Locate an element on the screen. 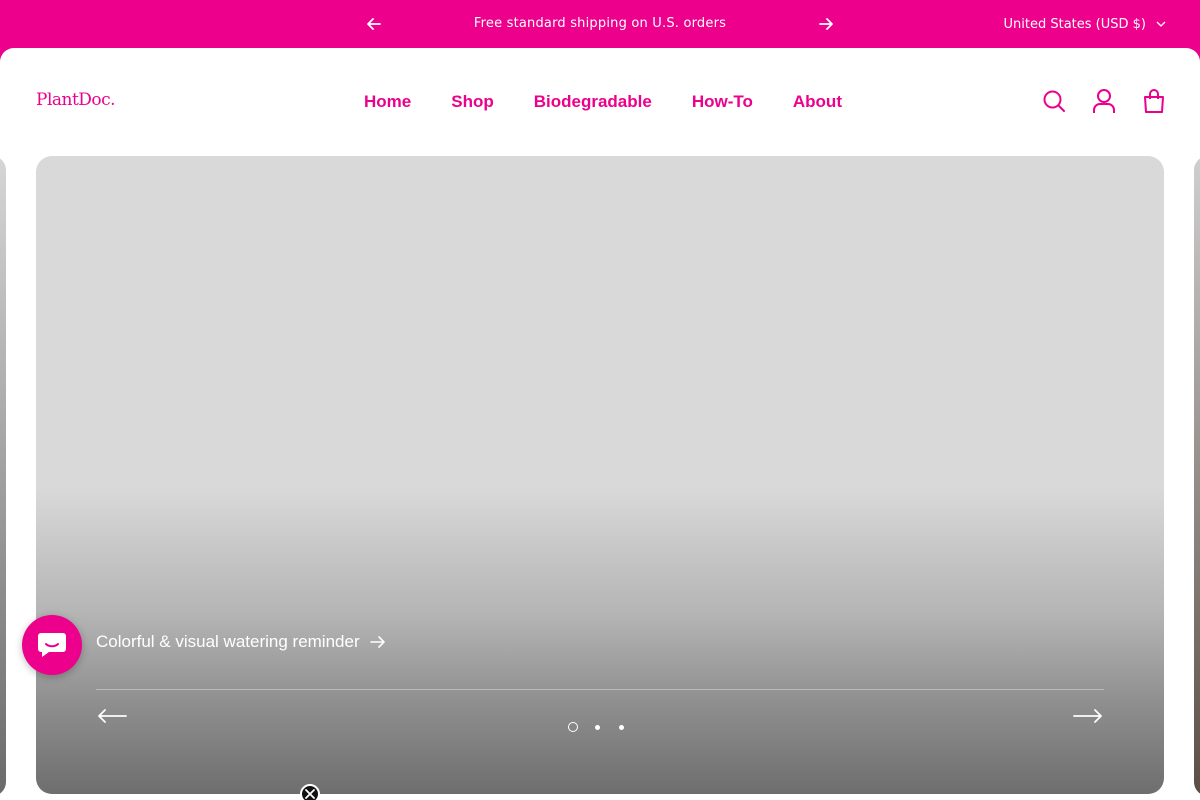 Image resolution: width=1200 pixels, height=800 pixels. slide-divider is located at coordinates (600, 689).